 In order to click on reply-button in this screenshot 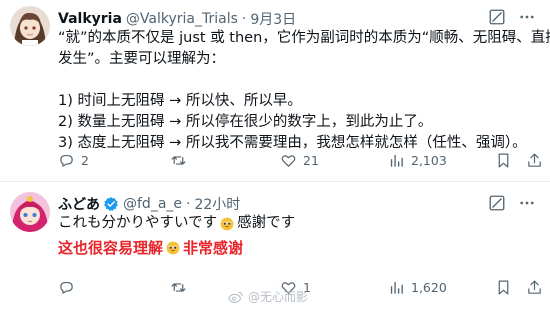, I will do `click(69, 287)`.